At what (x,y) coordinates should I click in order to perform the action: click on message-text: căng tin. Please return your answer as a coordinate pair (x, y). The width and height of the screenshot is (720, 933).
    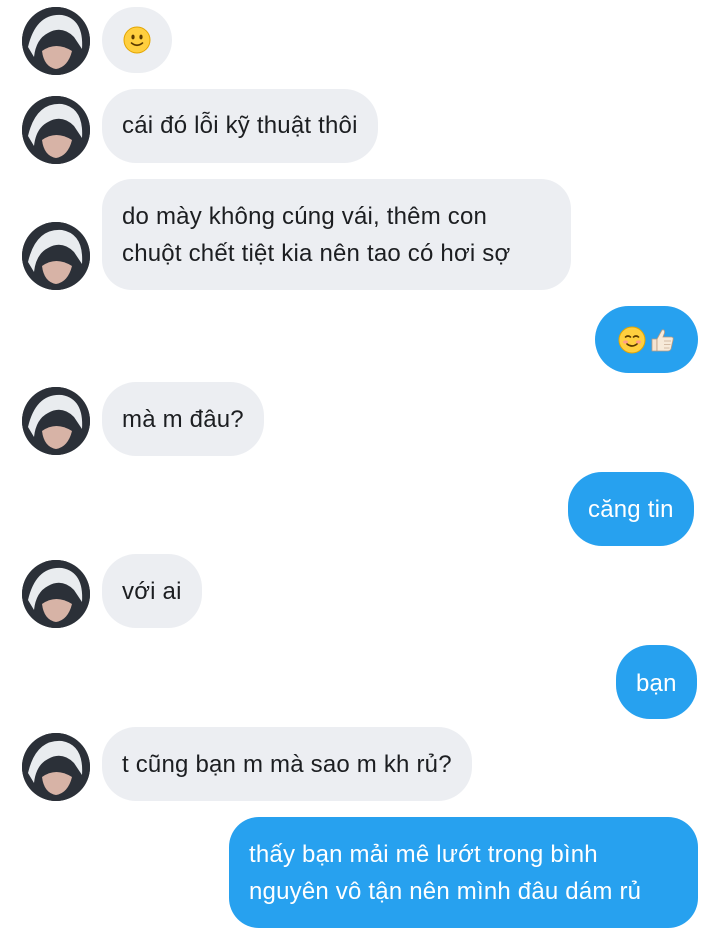
    Looking at the image, I should click on (631, 509).